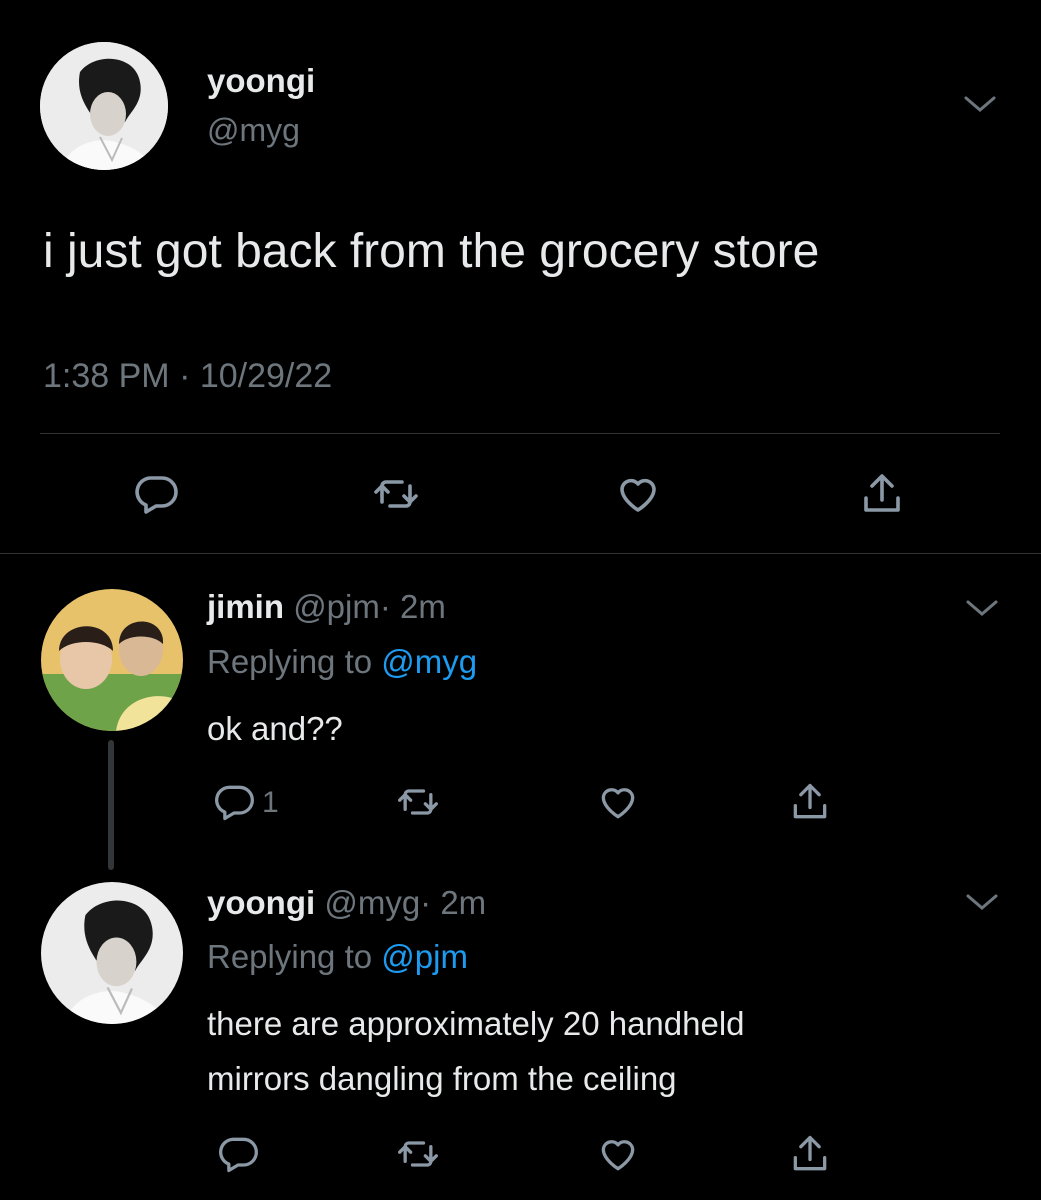 This screenshot has width=1041, height=1200. Describe the element at coordinates (442, 1078) in the screenshot. I see `reply-text-line: mirrors dangling from the ceiling` at that location.